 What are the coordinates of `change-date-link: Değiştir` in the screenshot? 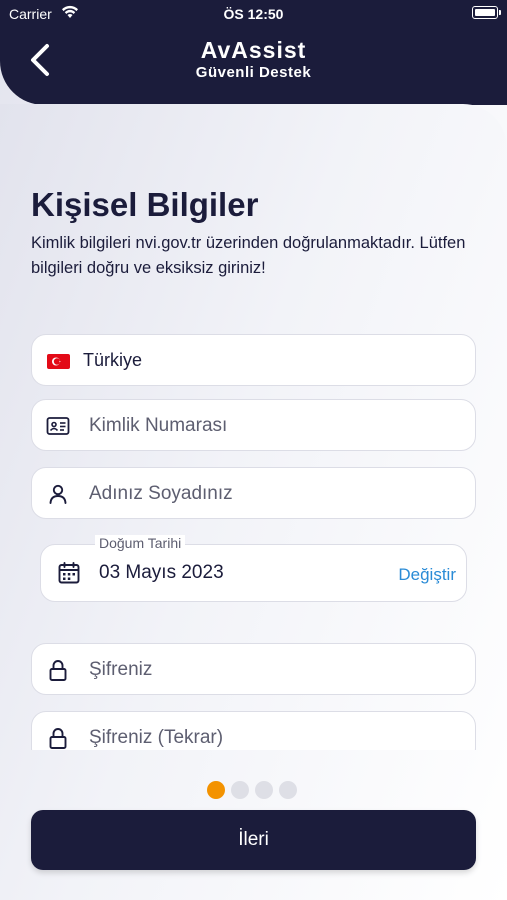 It's located at (427, 575).